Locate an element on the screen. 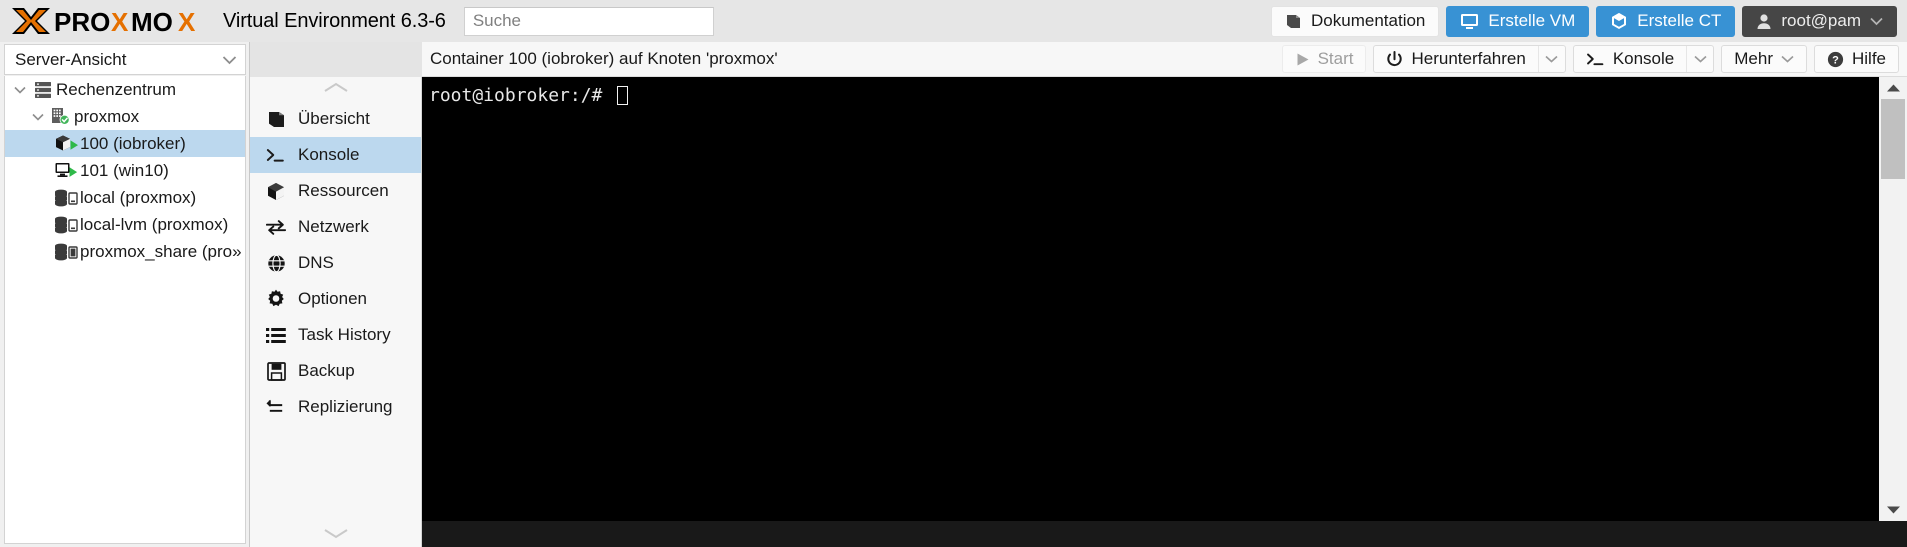 This screenshot has width=1907, height=547. user-menu-button: root@pam is located at coordinates (1819, 21).